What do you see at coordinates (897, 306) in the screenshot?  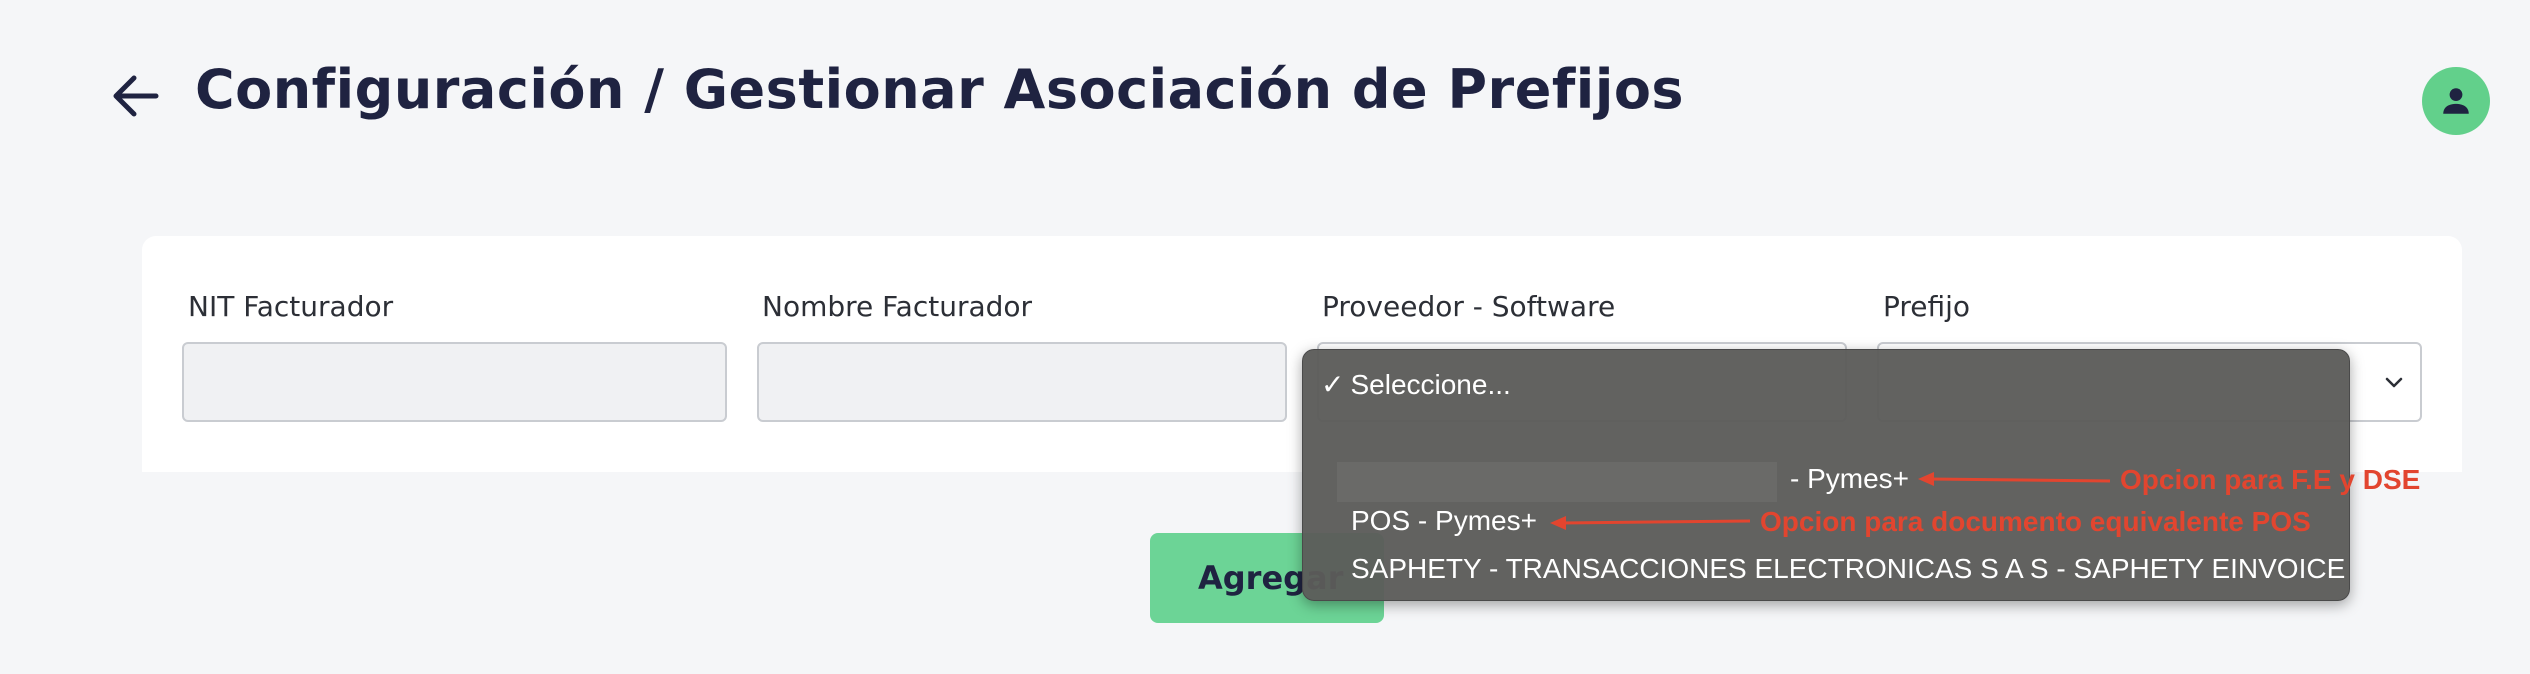 I see `nombre-label: Nombre Facturador` at bounding box center [897, 306].